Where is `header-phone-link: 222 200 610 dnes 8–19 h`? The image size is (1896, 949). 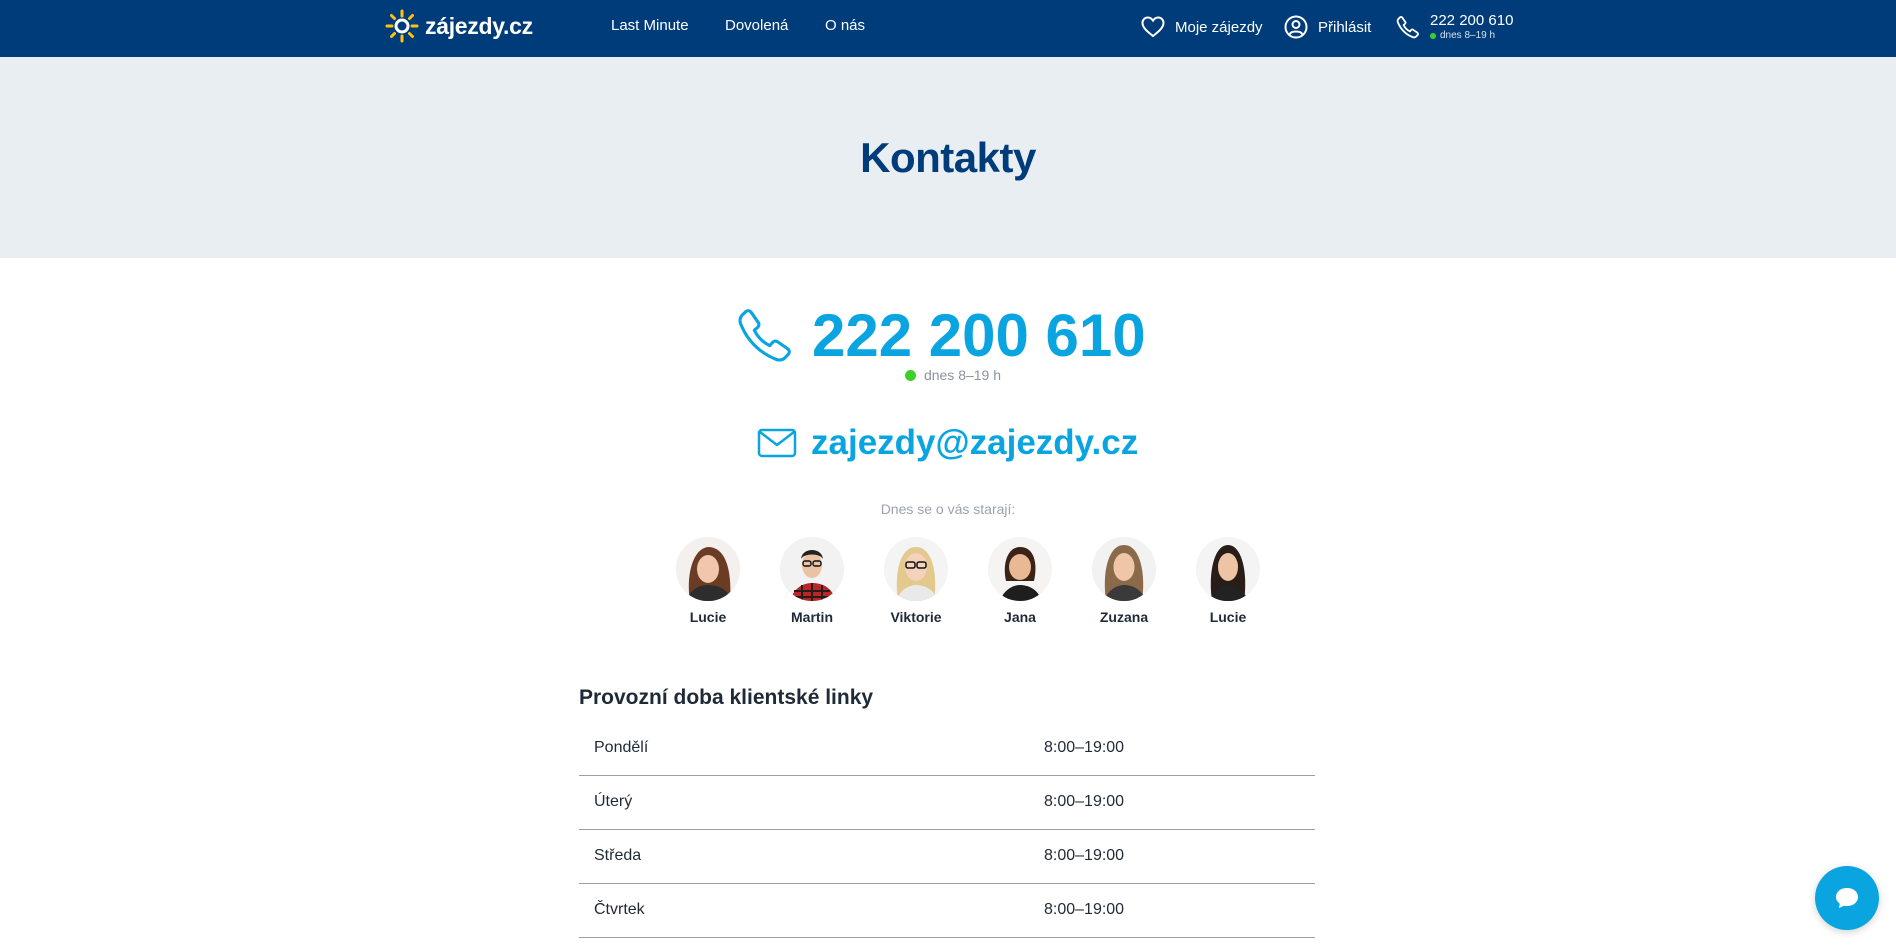 header-phone-link: 222 200 610 dnes 8–19 h is located at coordinates (1454, 27).